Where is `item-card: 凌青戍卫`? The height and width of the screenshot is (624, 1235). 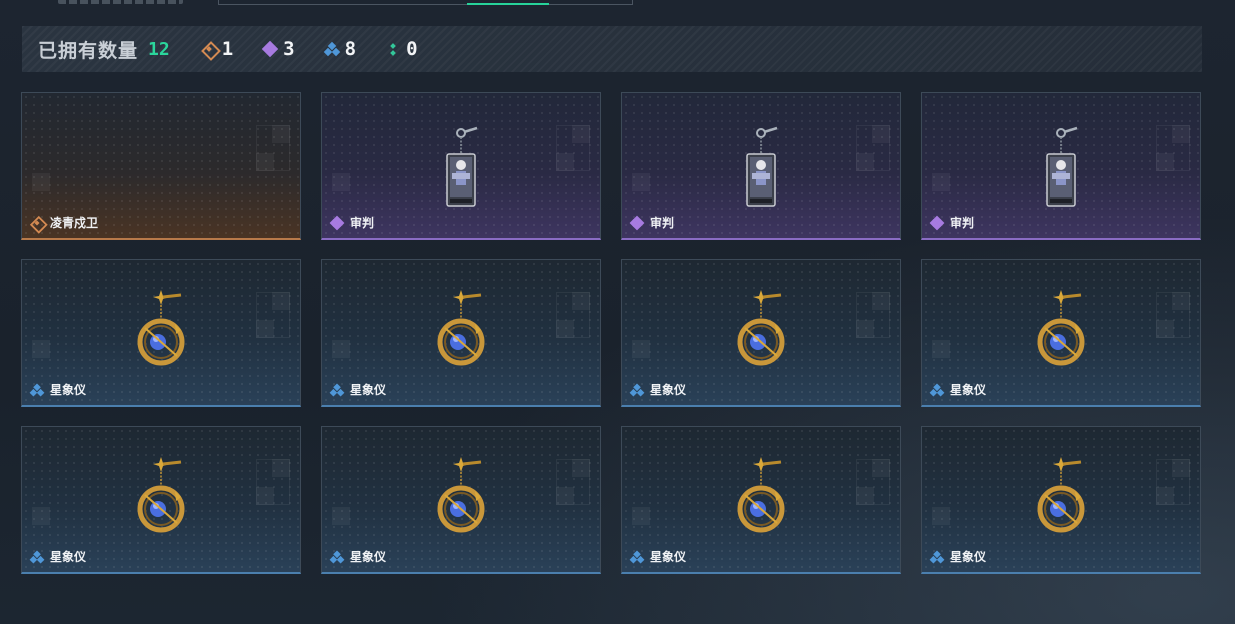 item-card: 凌青戍卫 is located at coordinates (161, 166).